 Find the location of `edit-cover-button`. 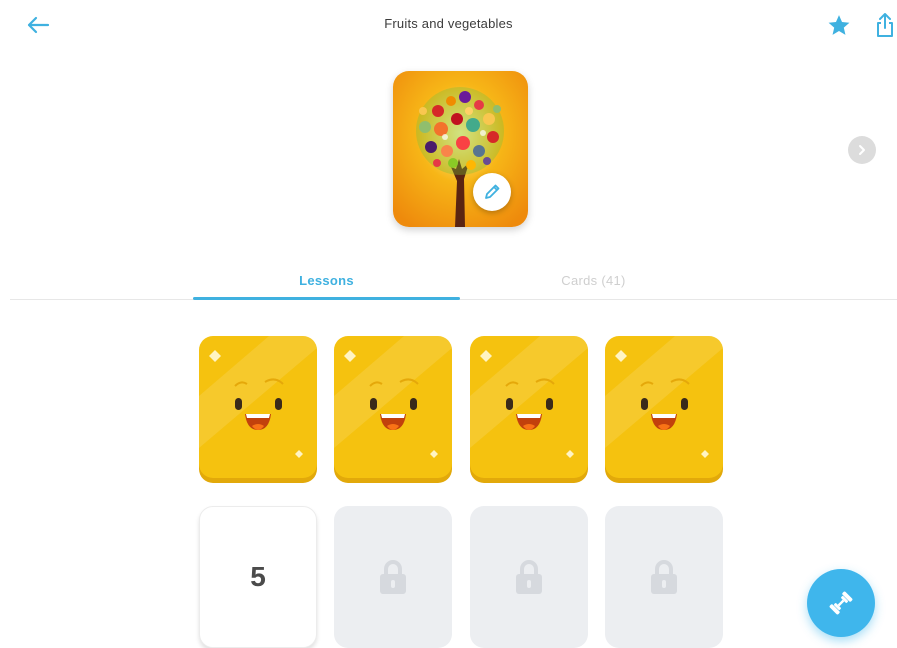

edit-cover-button is located at coordinates (492, 192).